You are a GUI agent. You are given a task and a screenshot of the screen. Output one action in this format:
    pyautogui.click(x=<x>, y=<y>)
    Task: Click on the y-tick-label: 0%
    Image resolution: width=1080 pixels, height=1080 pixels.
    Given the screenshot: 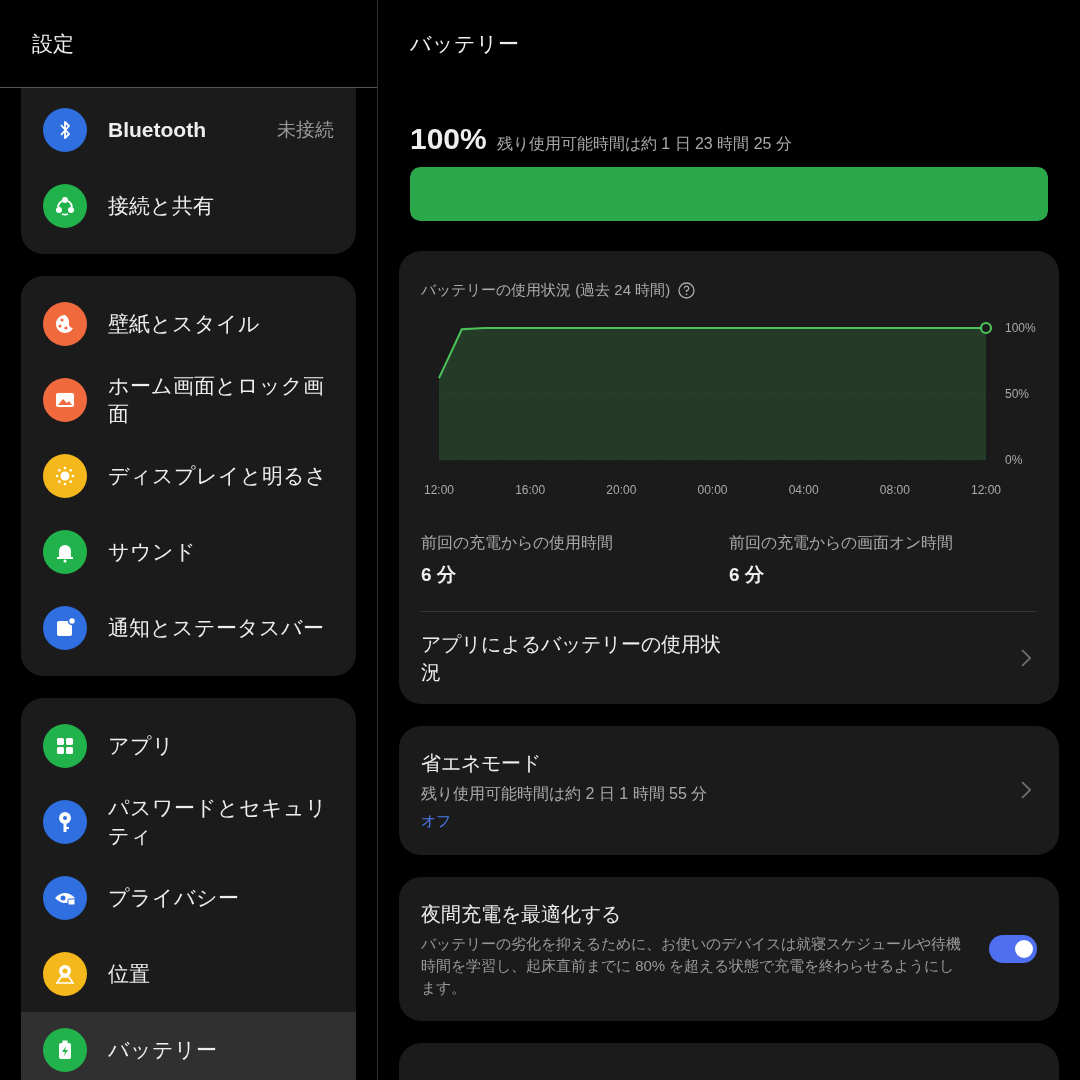 What is the action you would take?
    pyautogui.click(x=1014, y=459)
    